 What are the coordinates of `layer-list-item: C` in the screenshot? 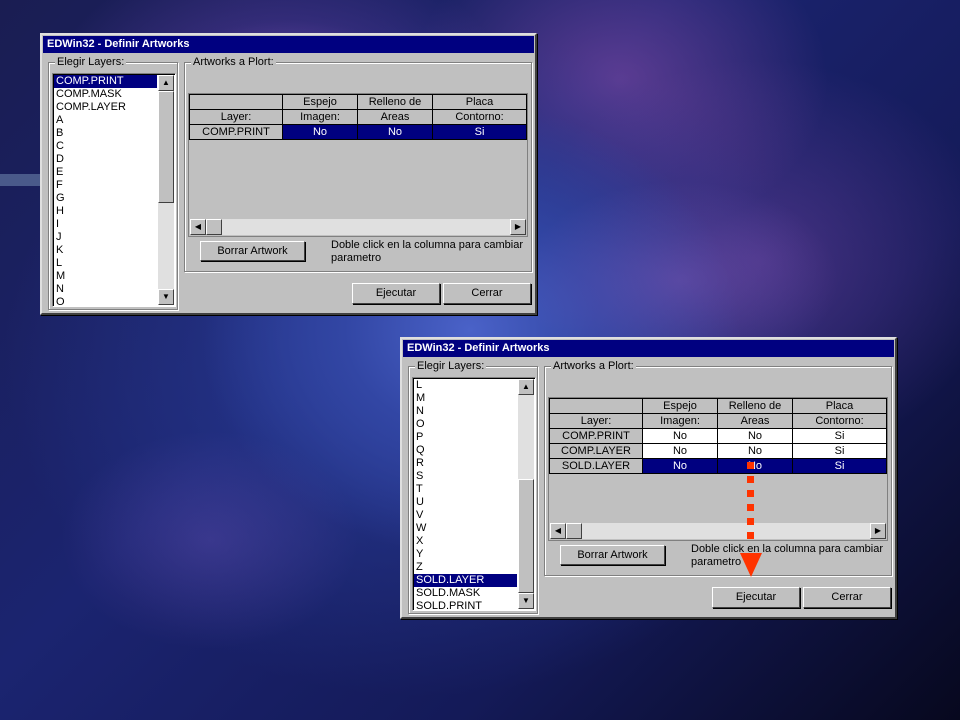 It's located at (105, 146).